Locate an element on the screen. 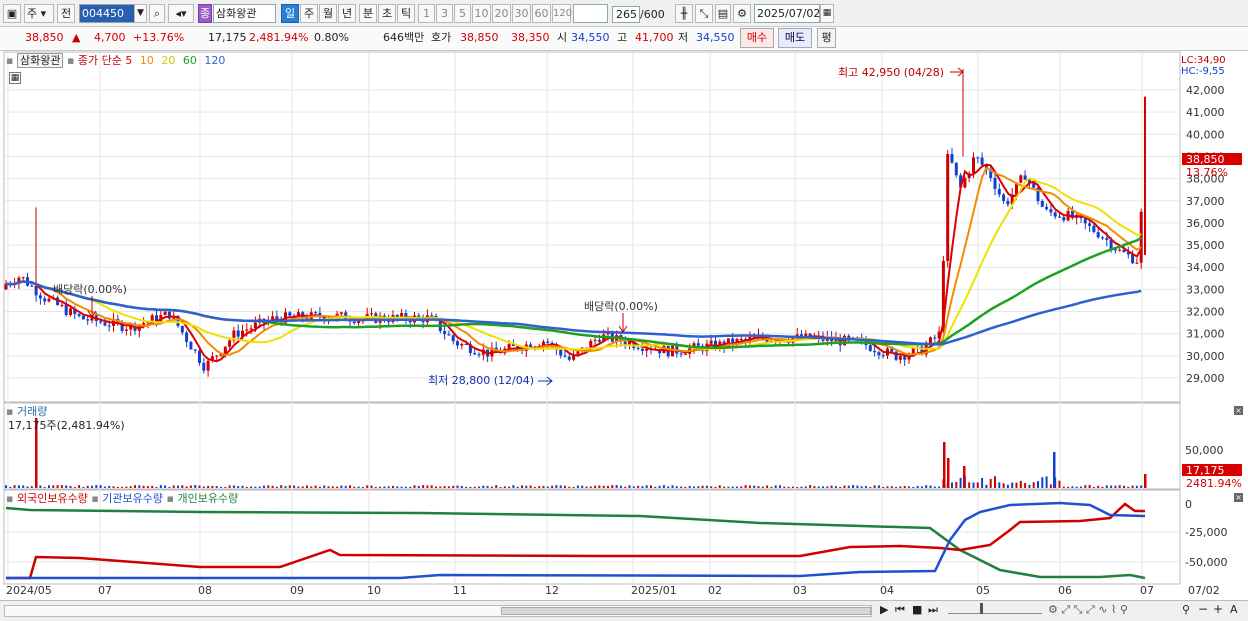 Image resolution: width=1248 pixels, height=621 pixels. ask-price: 38,850 is located at coordinates (479, 37).